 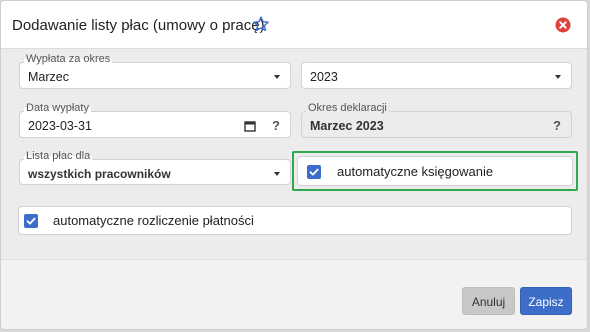 I want to click on checkbox-checked-icon, so click(x=31, y=221).